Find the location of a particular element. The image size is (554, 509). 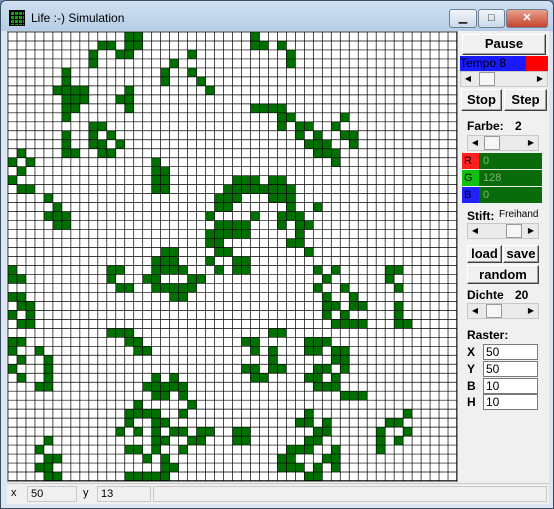

maximize-button: □ is located at coordinates (491, 18).